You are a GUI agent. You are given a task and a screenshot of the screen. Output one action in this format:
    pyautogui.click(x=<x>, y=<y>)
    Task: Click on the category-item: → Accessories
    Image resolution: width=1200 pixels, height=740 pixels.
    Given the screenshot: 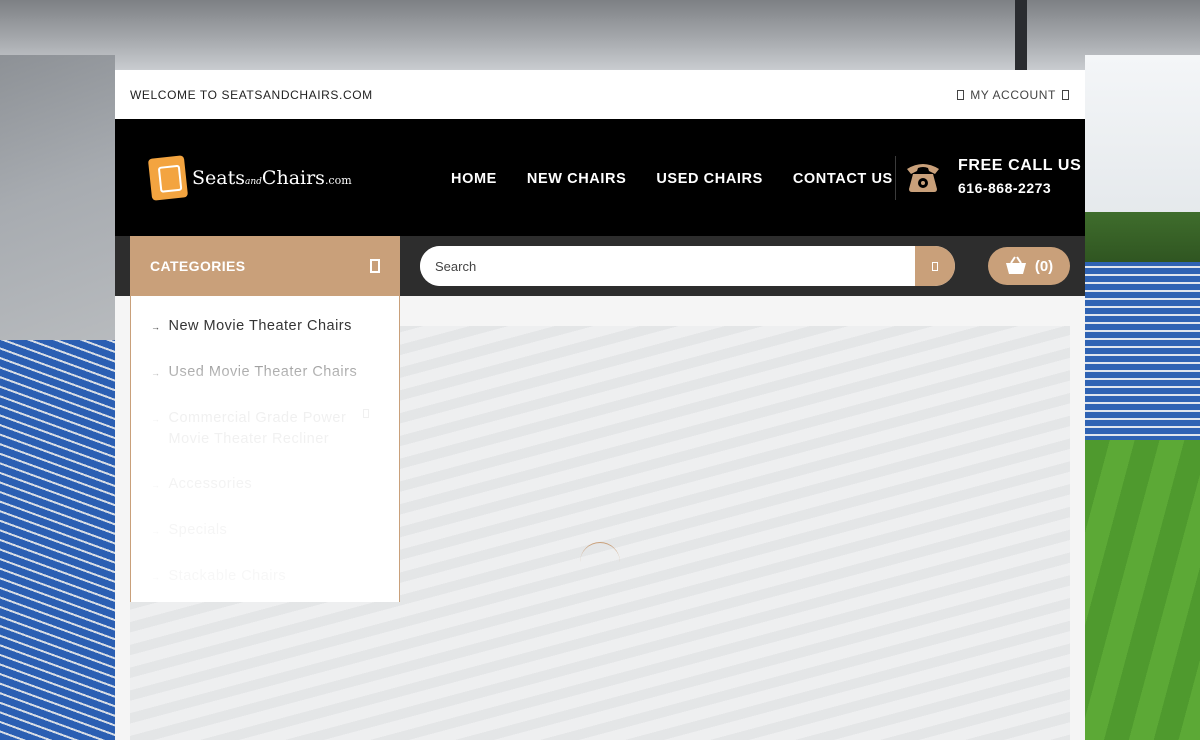 What is the action you would take?
    pyautogui.click(x=265, y=485)
    